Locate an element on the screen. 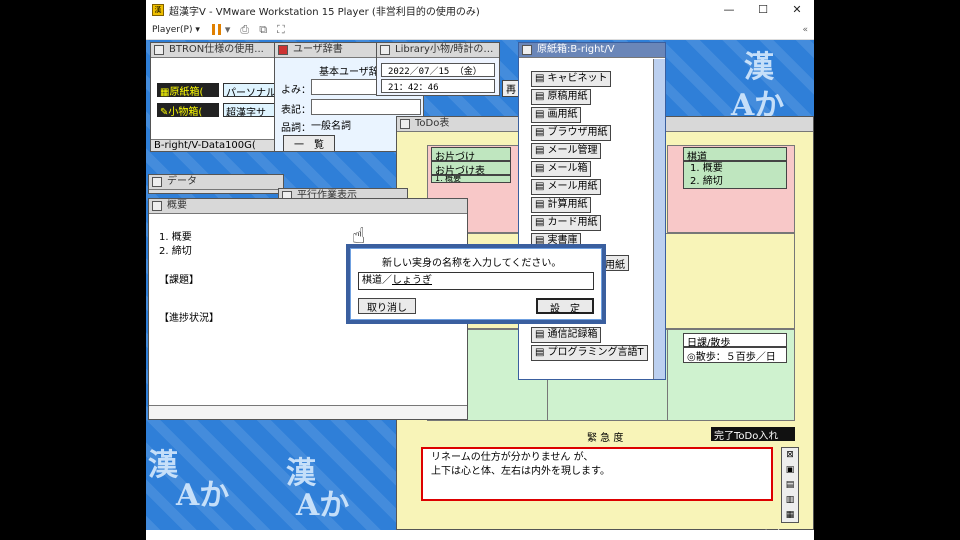  genshi-item: ▤ ブラウザ用紙 is located at coordinates (571, 133).